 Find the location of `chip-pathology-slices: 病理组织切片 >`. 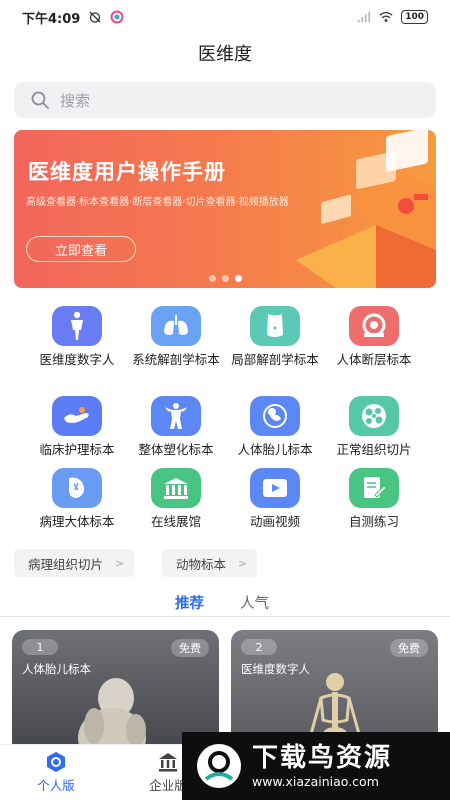

chip-pathology-slices: 病理组织切片 > is located at coordinates (74, 563).